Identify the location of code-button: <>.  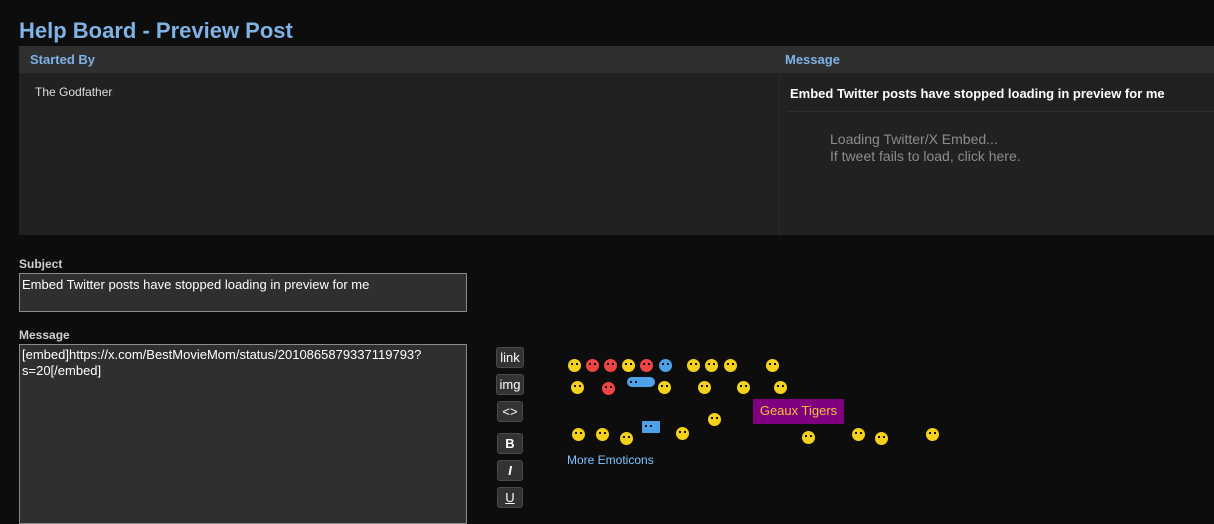
(510, 411).